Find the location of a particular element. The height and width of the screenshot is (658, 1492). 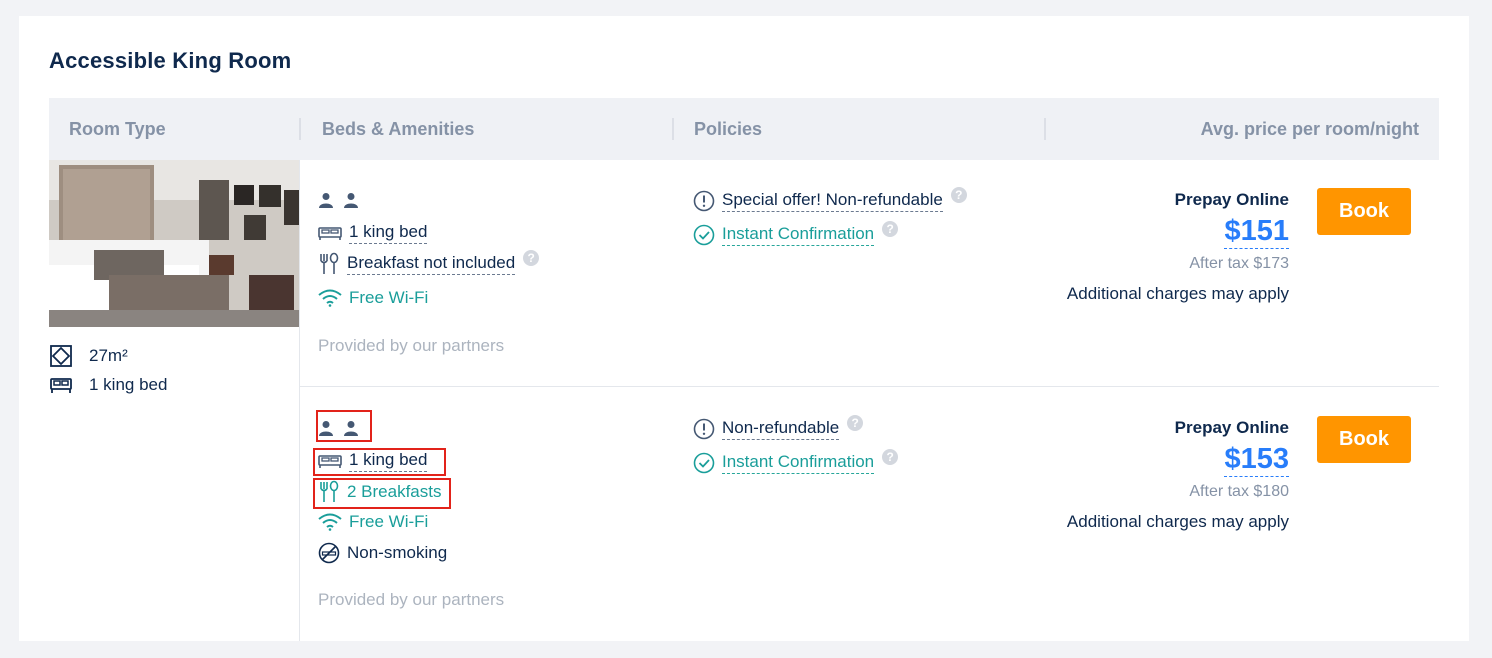

highlight-box-occupancy is located at coordinates (344, 426).